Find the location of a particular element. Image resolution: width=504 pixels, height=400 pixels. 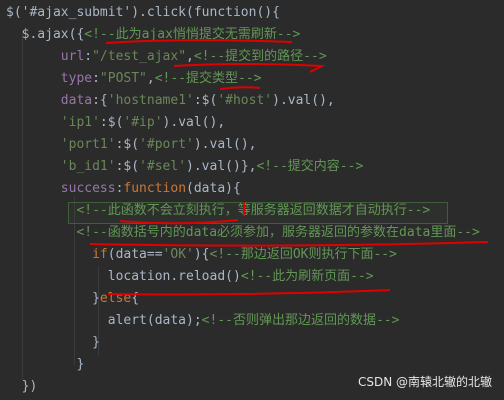

code-comment: <!--函数括号内的data必须参加，服务器返回的参数在data里面--> is located at coordinates (243, 232).